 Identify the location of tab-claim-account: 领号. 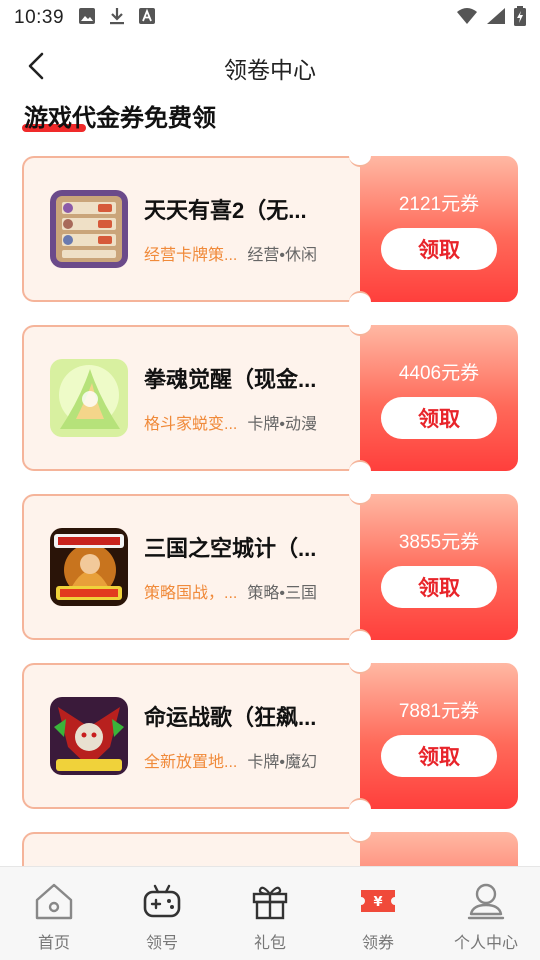
(162, 913).